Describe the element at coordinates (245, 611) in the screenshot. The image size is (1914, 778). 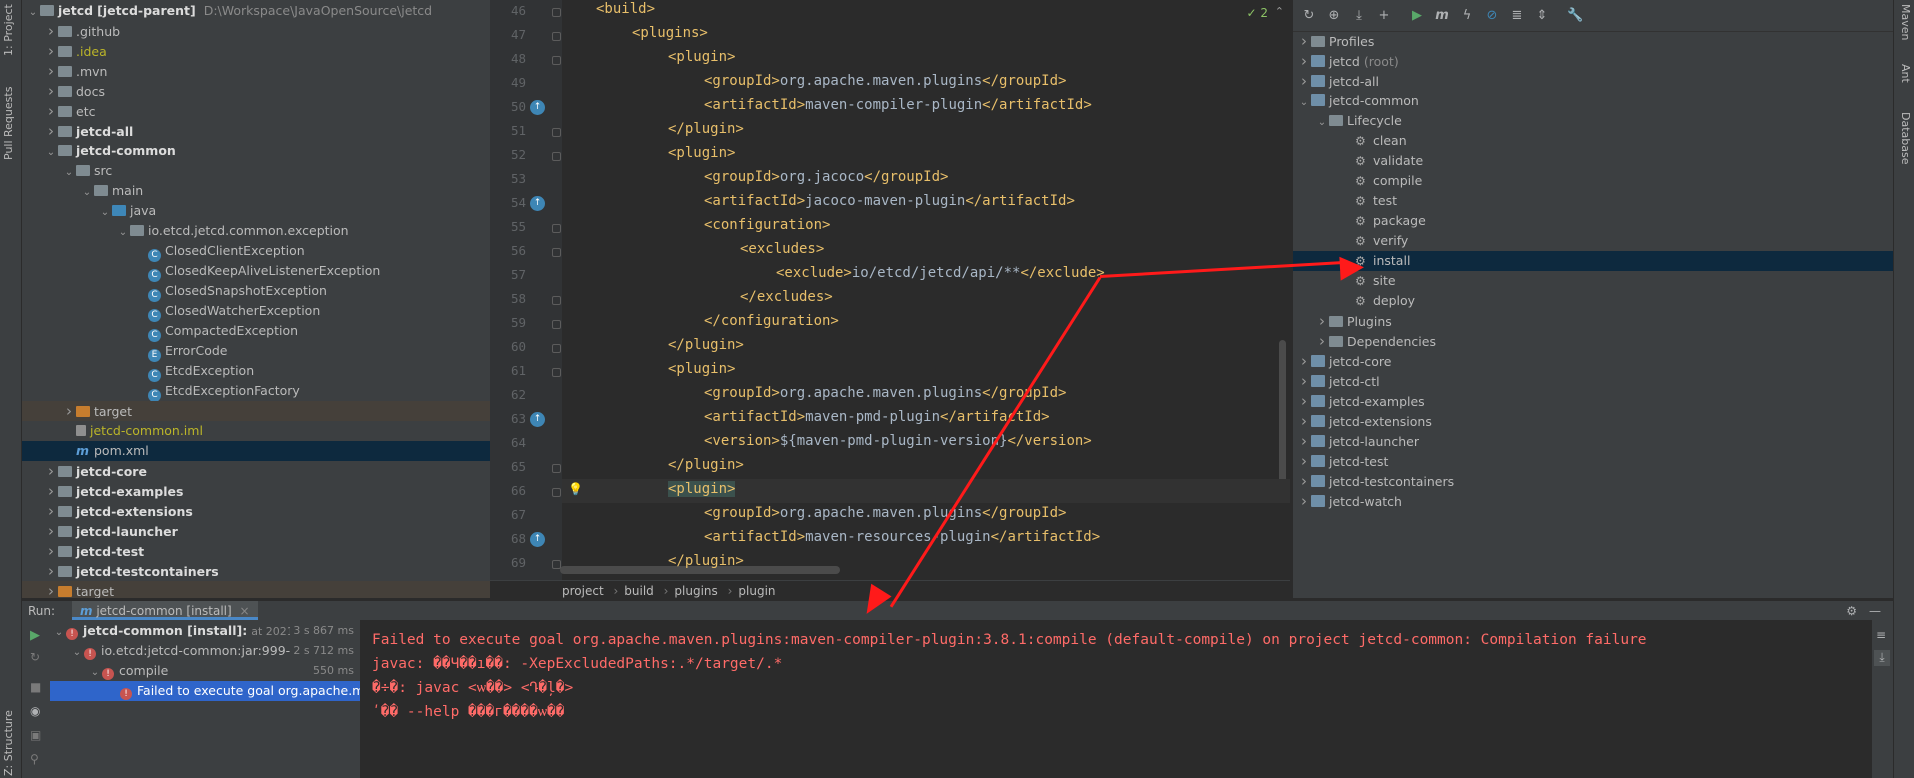
I see `close-icon: ×` at that location.